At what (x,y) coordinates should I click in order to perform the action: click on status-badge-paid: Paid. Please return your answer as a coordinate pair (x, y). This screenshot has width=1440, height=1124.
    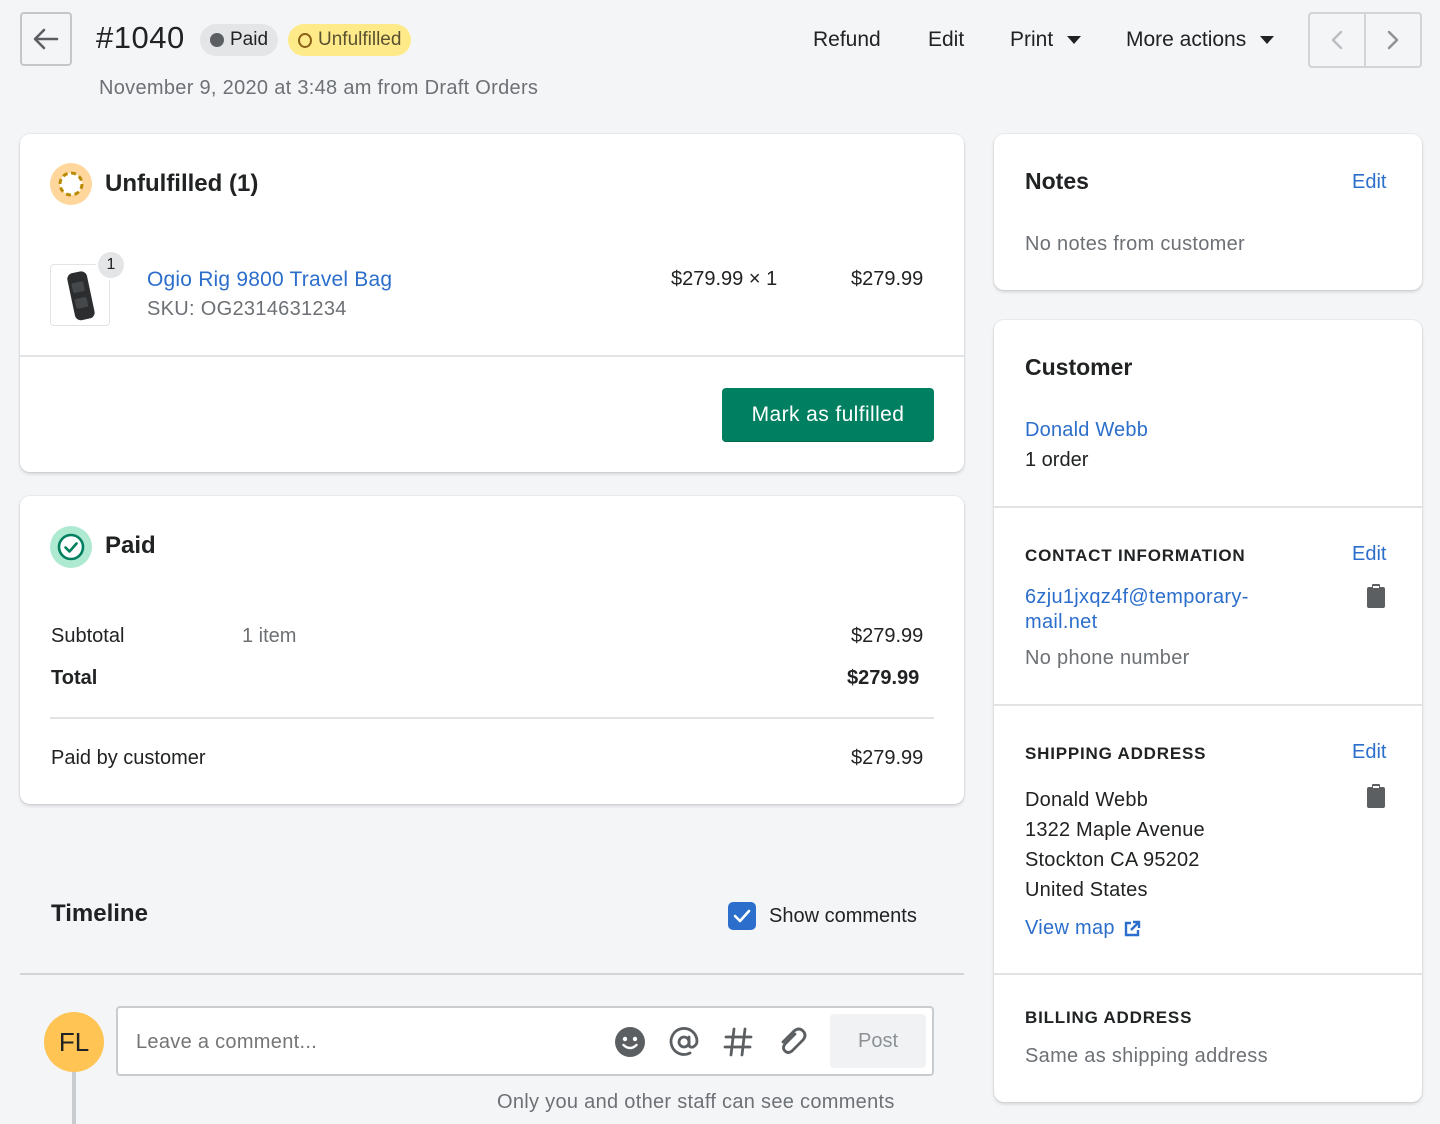
    Looking at the image, I should click on (239, 40).